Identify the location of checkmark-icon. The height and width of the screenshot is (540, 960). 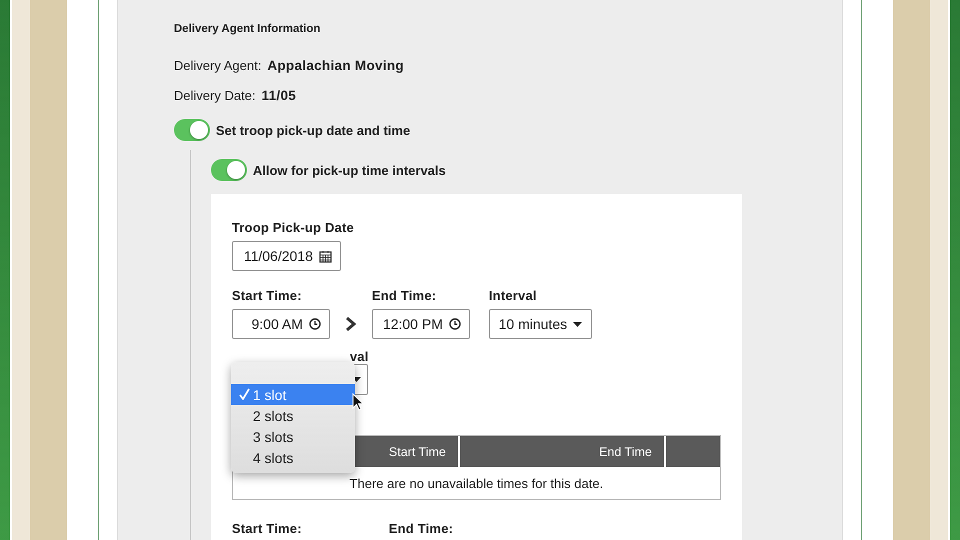
(244, 394).